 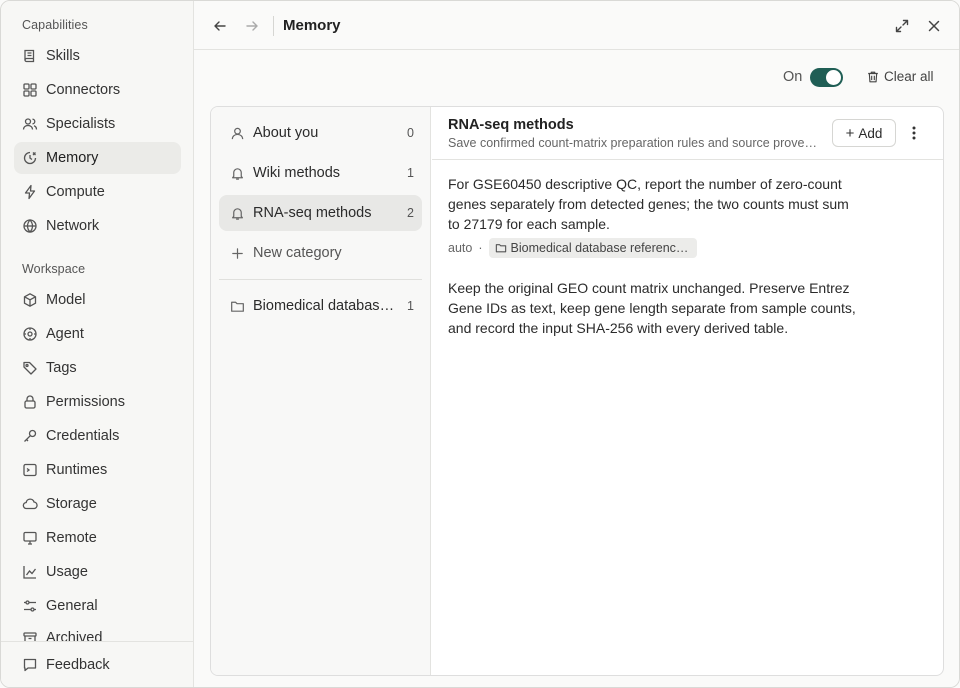 What do you see at coordinates (97, 436) in the screenshot?
I see `sidebar-item-credentials: Credentials` at bounding box center [97, 436].